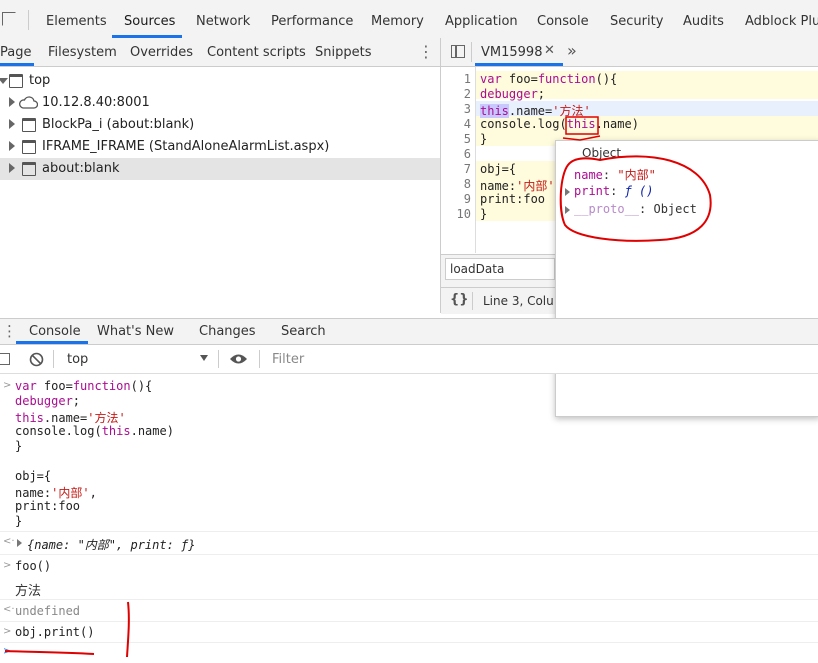  What do you see at coordinates (28, 591) in the screenshot?
I see `console-log-output: 方法` at bounding box center [28, 591].